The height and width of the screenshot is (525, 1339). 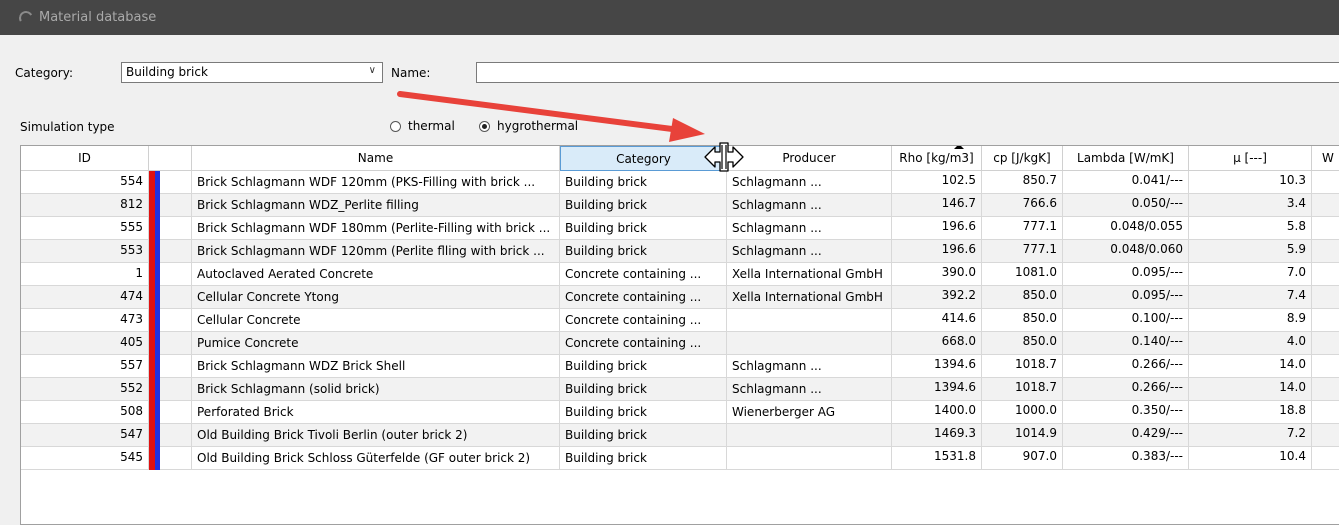 What do you see at coordinates (85, 435) in the screenshot?
I see `cell-id: 547` at bounding box center [85, 435].